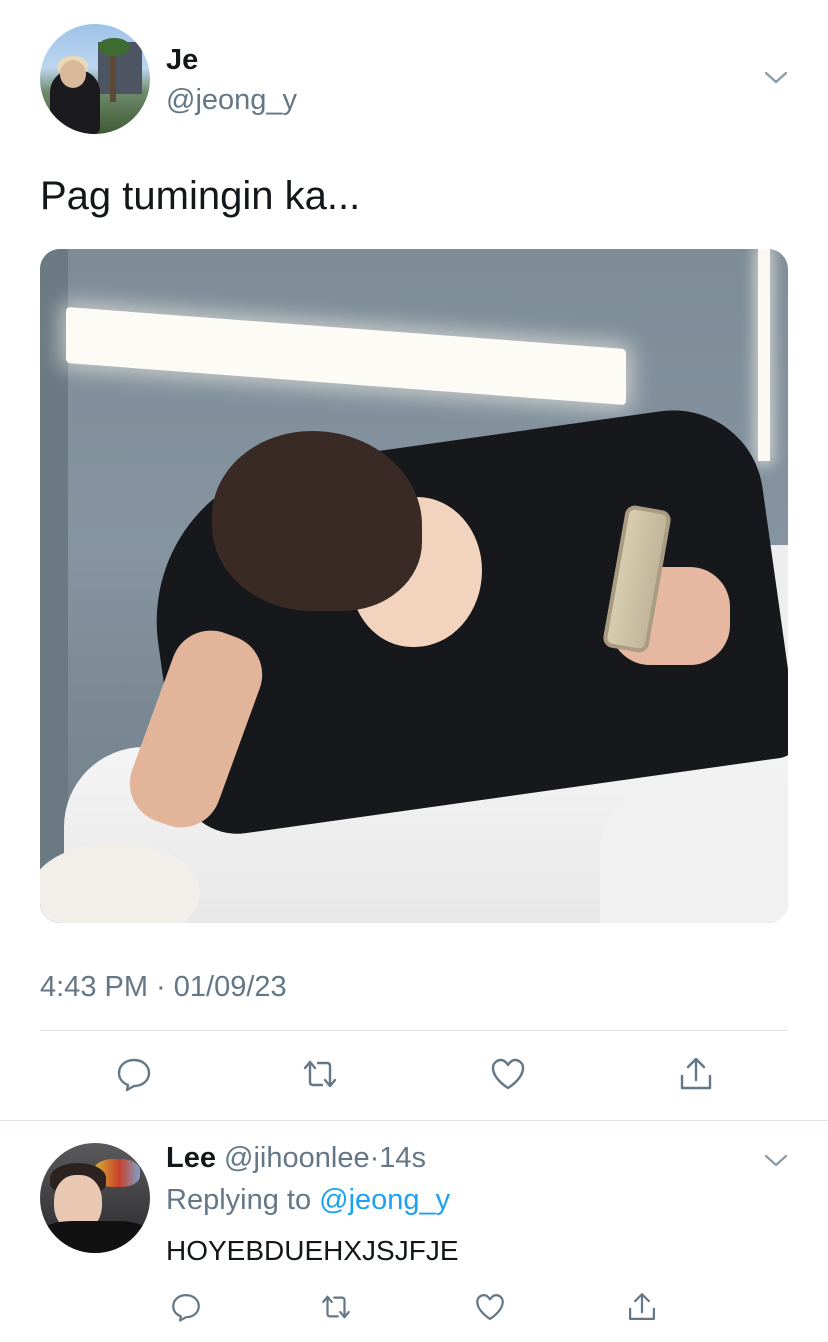  I want to click on reply-age: 14s, so click(403, 1158).